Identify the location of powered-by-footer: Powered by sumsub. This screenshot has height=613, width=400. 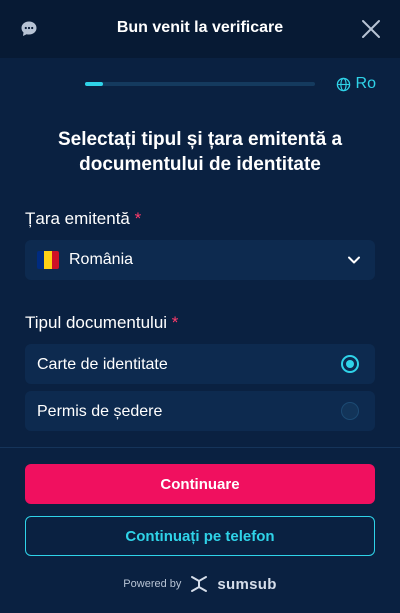
(200, 584).